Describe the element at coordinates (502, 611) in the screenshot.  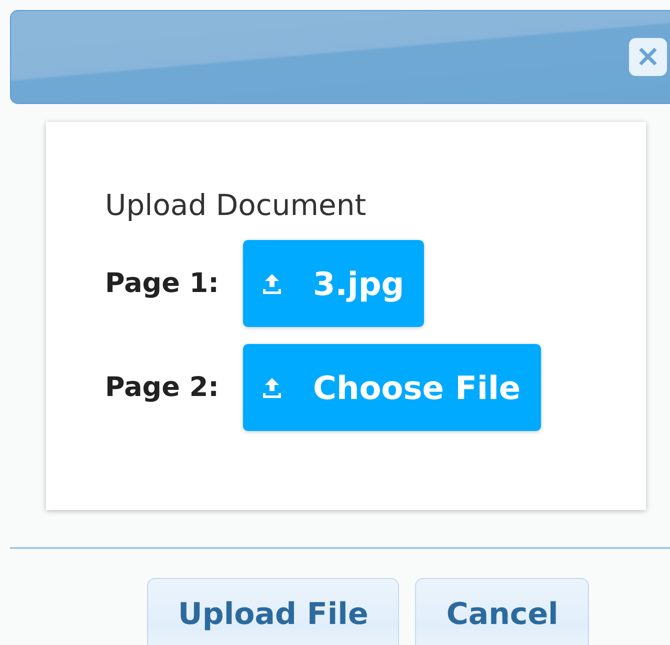
I see `dialog-button: Cancel` at that location.